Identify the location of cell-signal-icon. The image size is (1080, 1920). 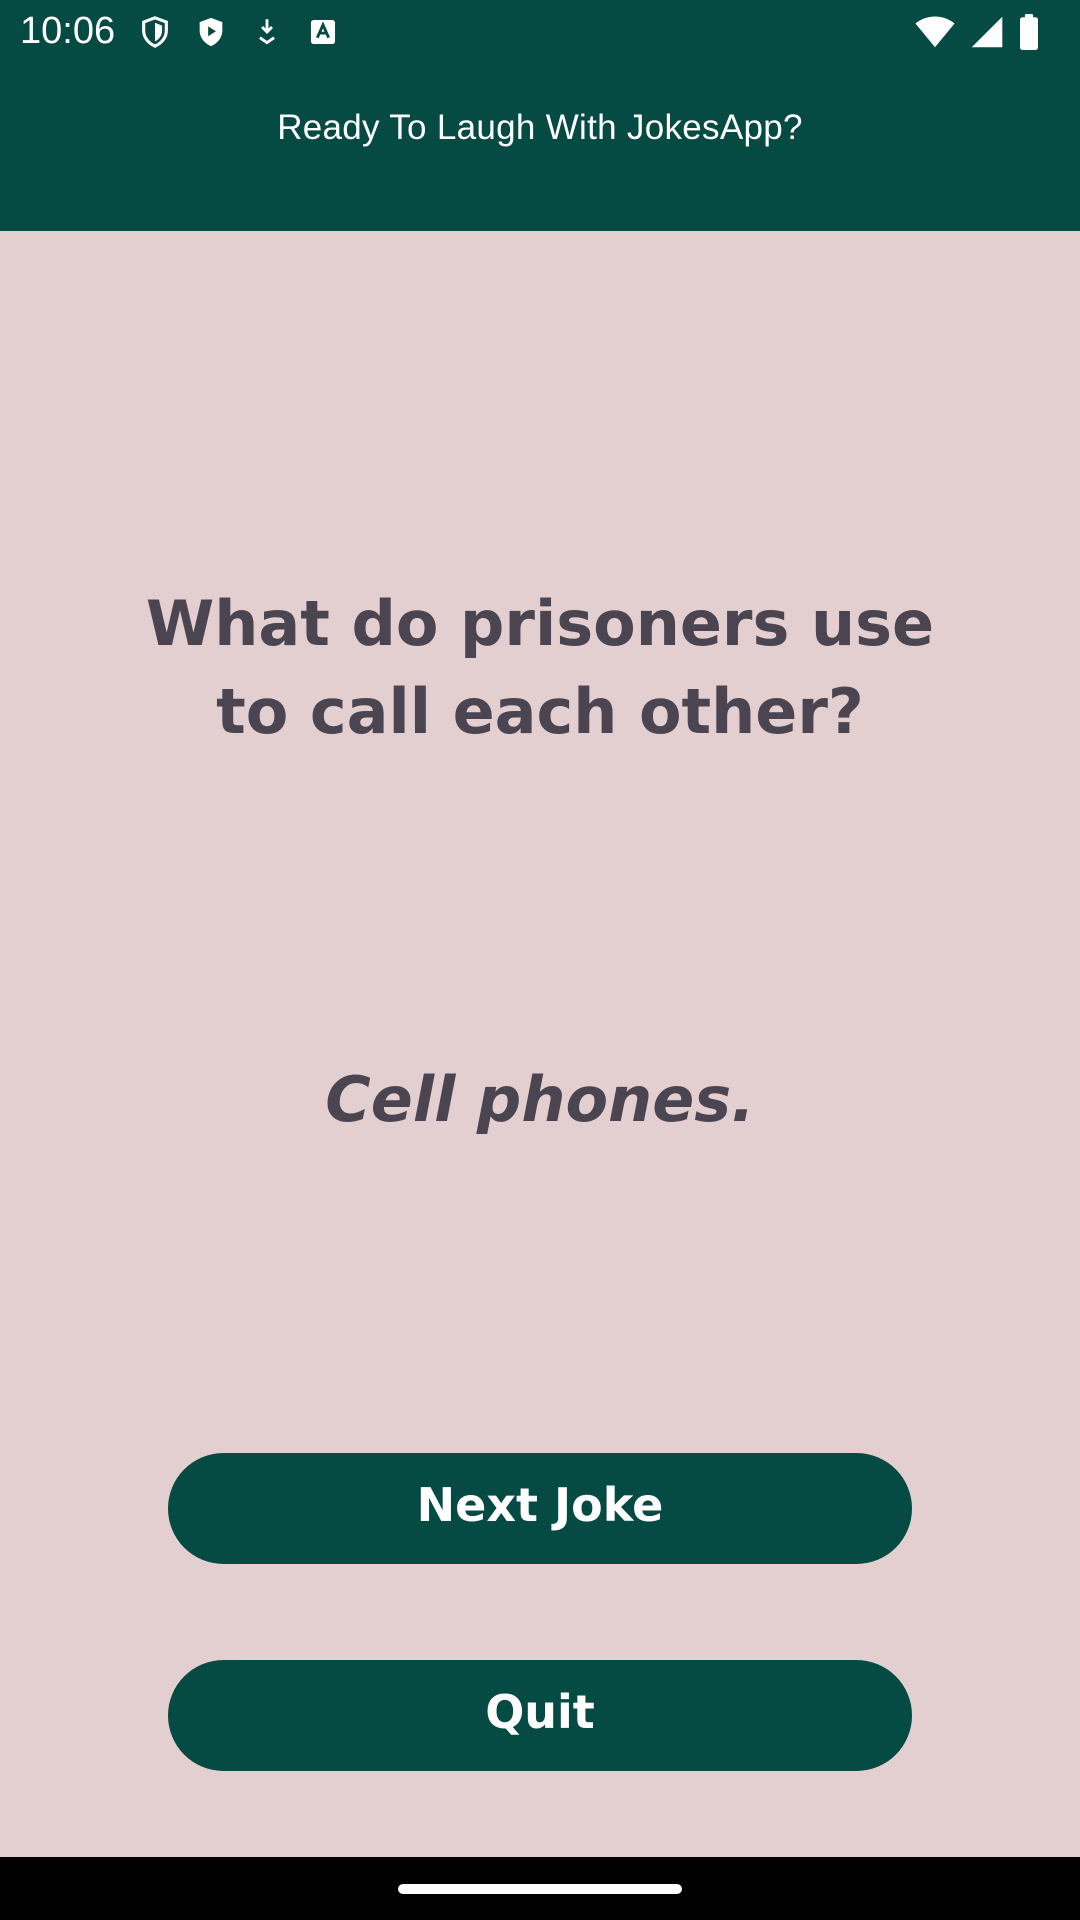
(987, 32).